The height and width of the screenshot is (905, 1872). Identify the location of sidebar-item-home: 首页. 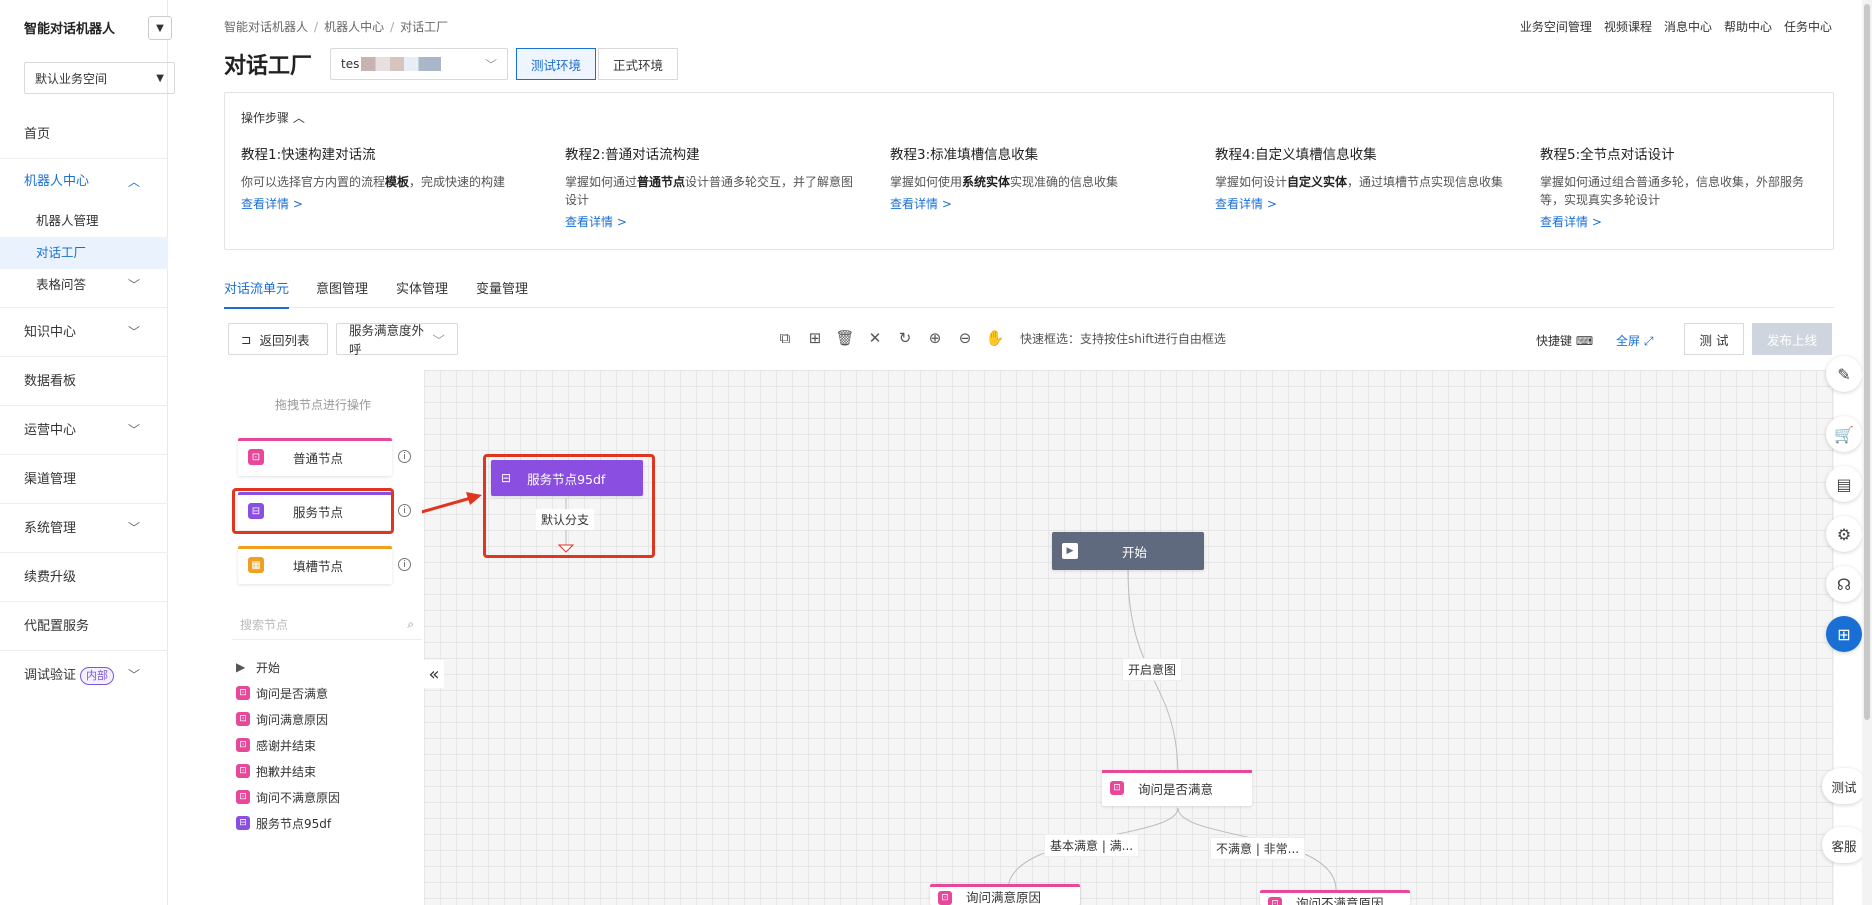
(84, 134).